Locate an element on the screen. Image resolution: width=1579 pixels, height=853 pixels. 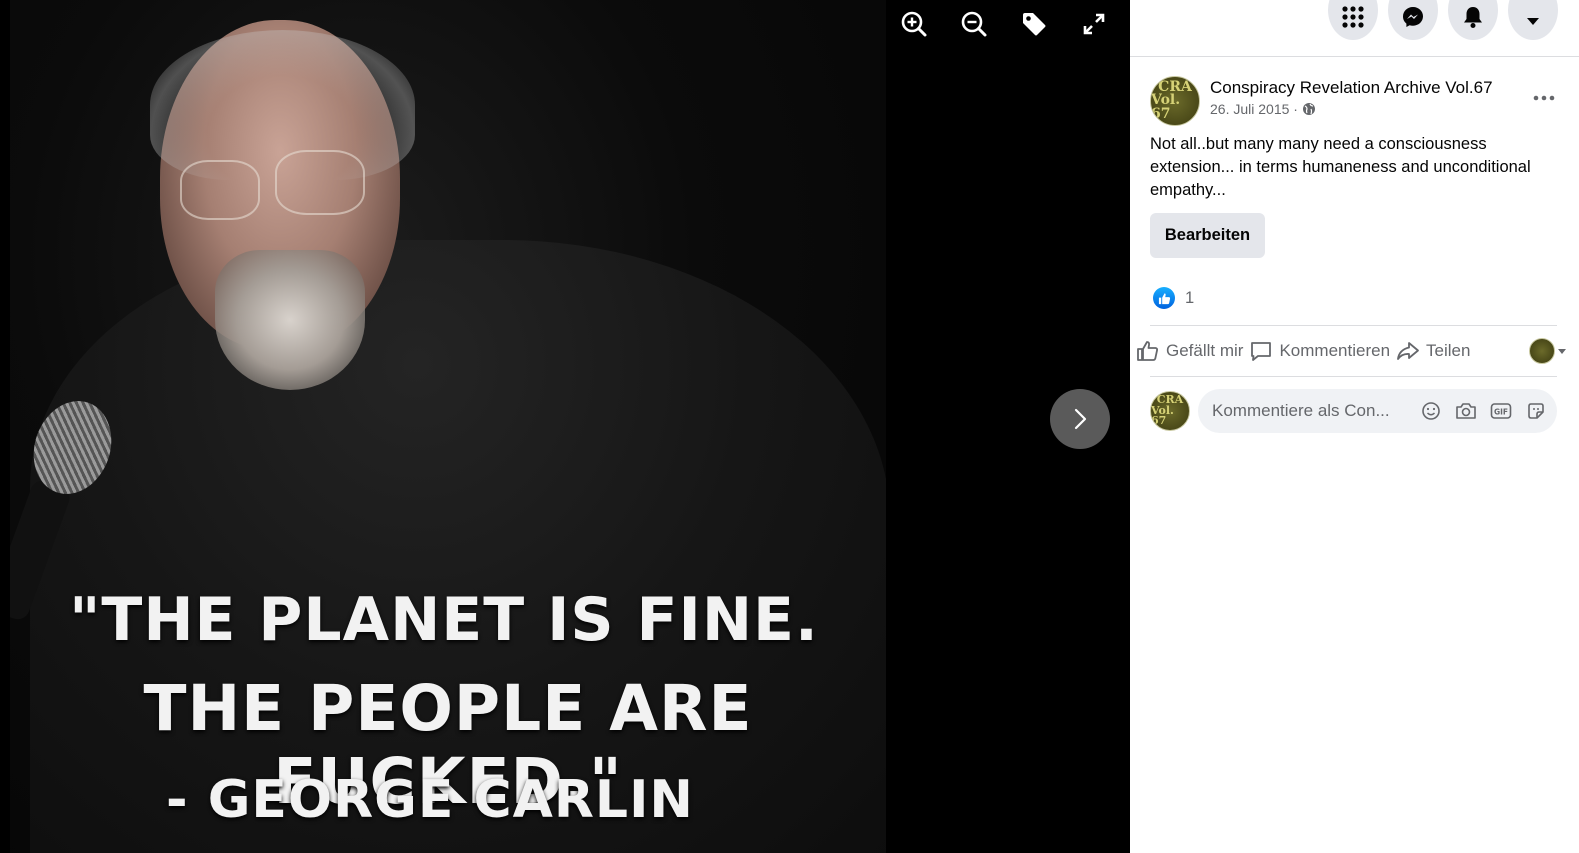
comment-as-selector is located at coordinates (1548, 351).